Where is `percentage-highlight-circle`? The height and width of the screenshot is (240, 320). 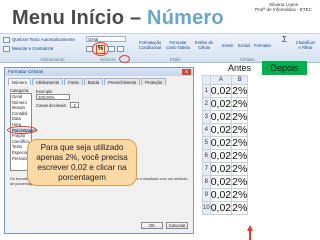
percentage-highlight-circle is located at coordinates (22, 130).